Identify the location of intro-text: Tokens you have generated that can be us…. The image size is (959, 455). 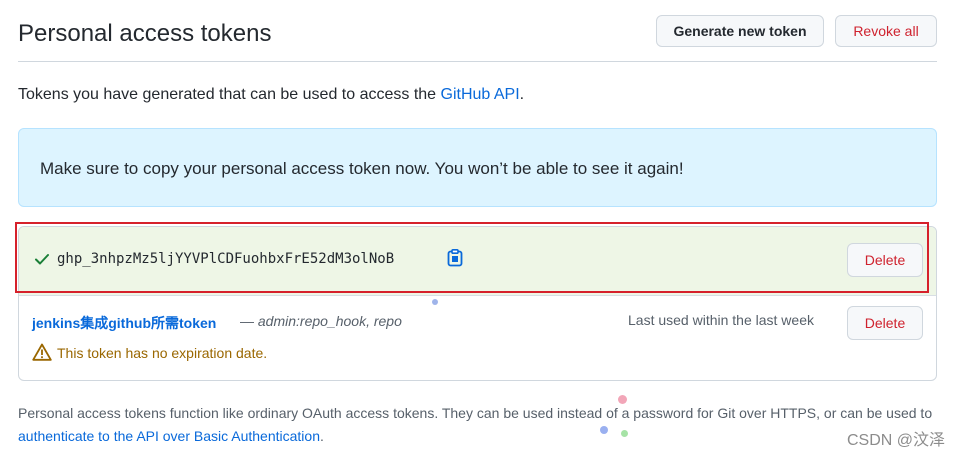
(271, 95).